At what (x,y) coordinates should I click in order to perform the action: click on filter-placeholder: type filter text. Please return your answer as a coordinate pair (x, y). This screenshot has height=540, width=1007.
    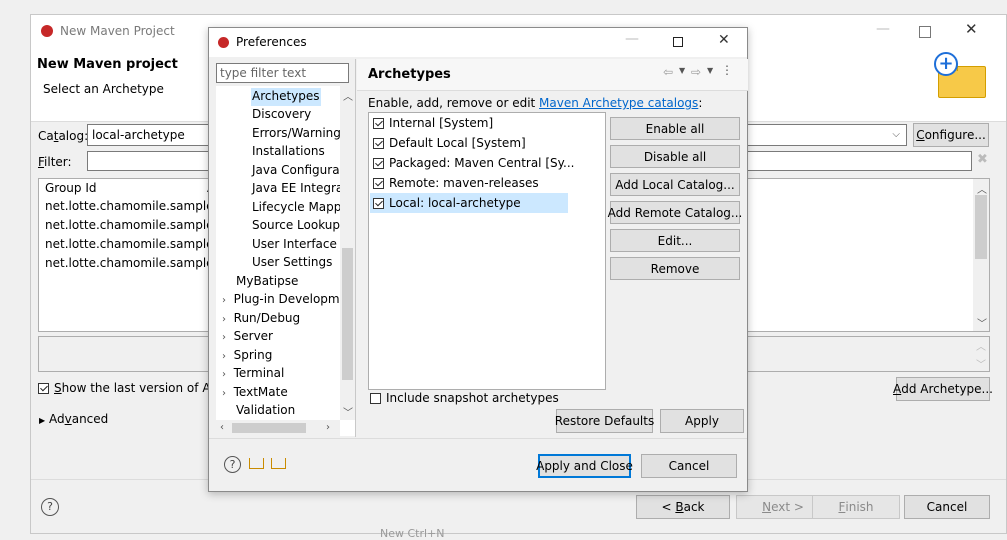
    Looking at the image, I should click on (263, 73).